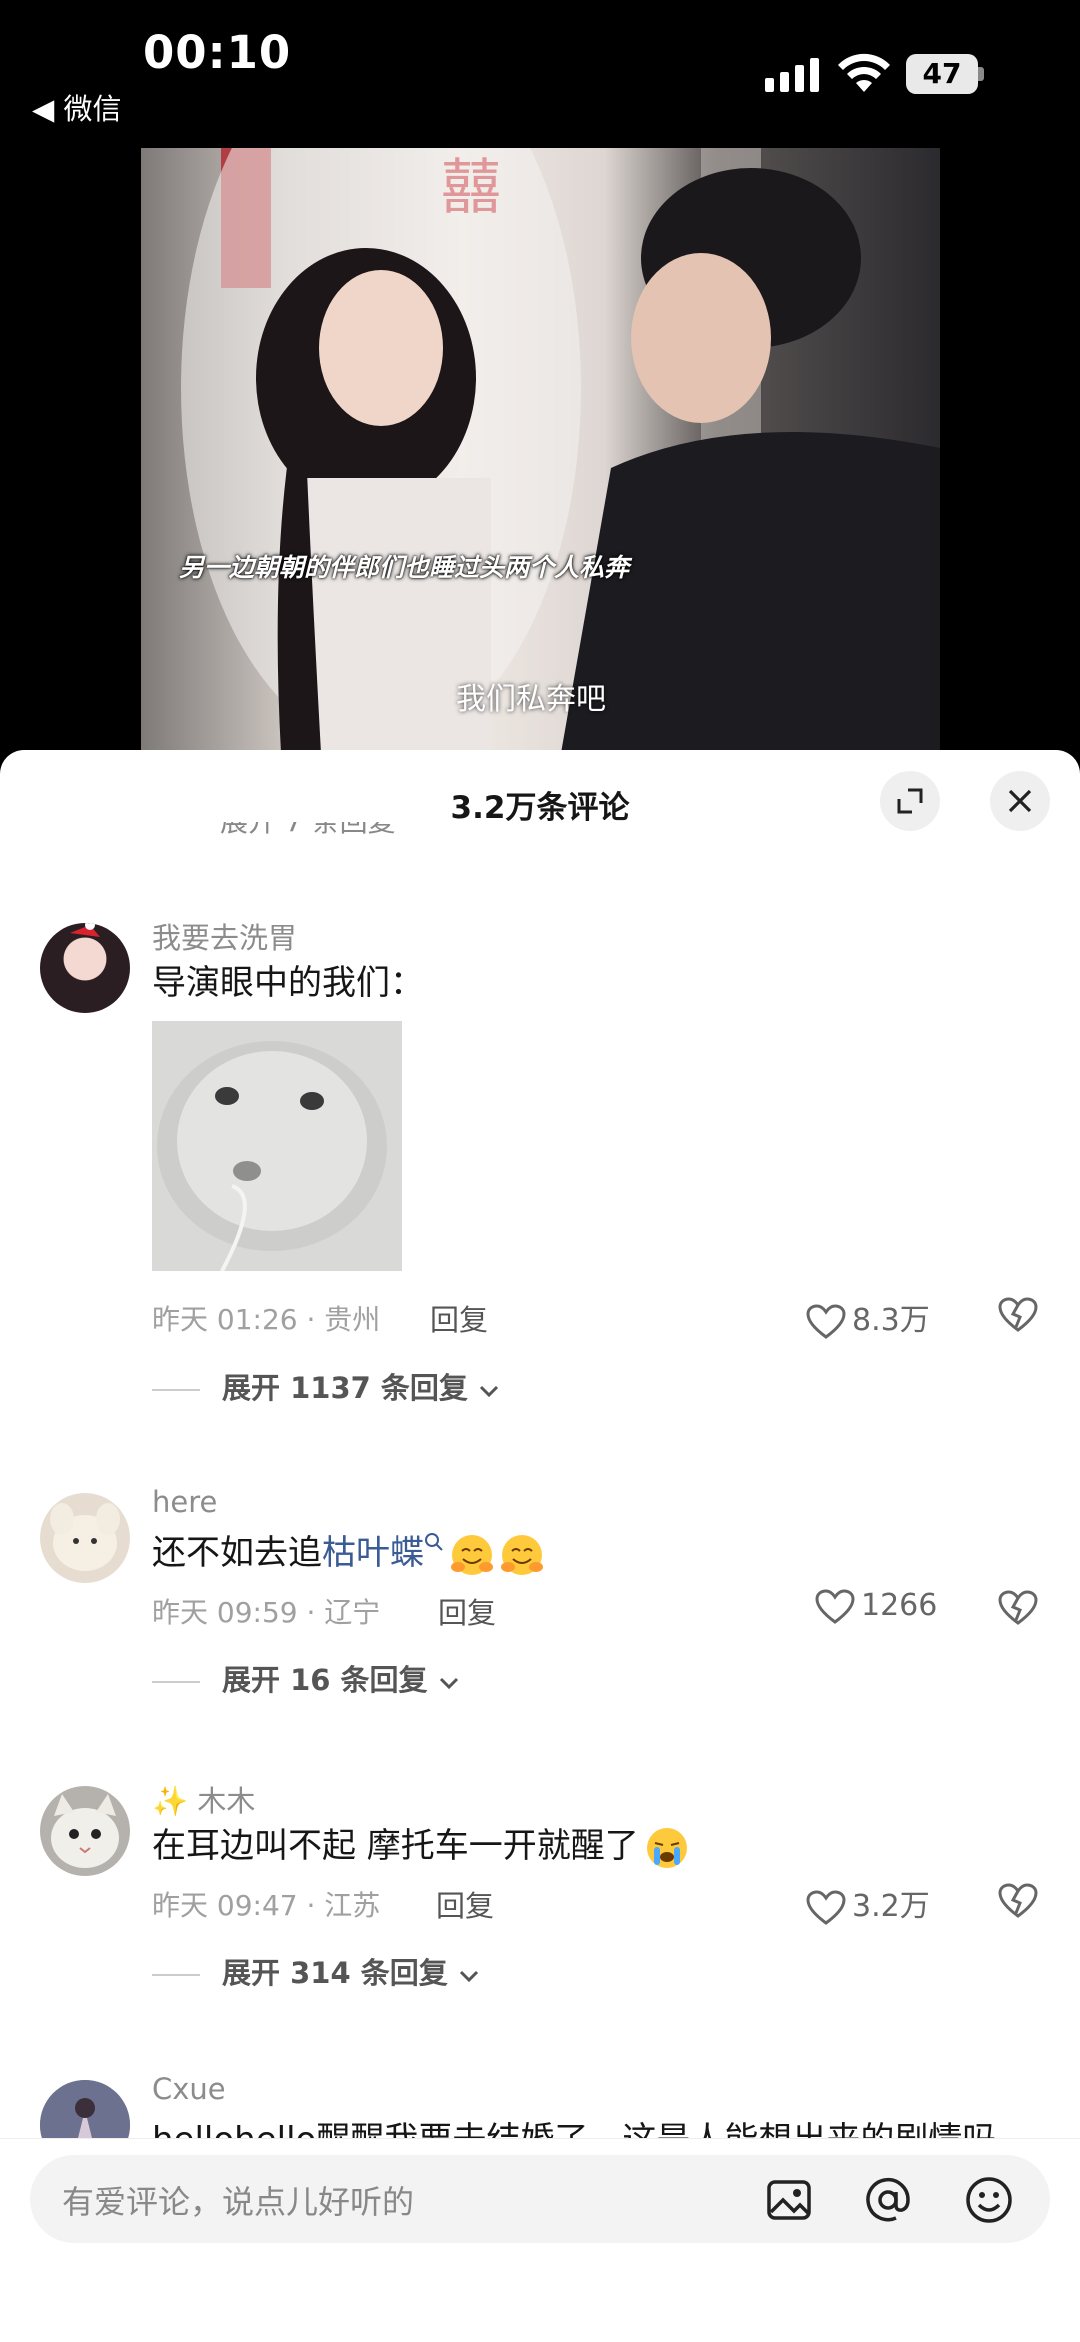 The height and width of the screenshot is (2342, 1080). What do you see at coordinates (540, 2199) in the screenshot?
I see `comment-input: 有爱评论，说点儿好听的` at bounding box center [540, 2199].